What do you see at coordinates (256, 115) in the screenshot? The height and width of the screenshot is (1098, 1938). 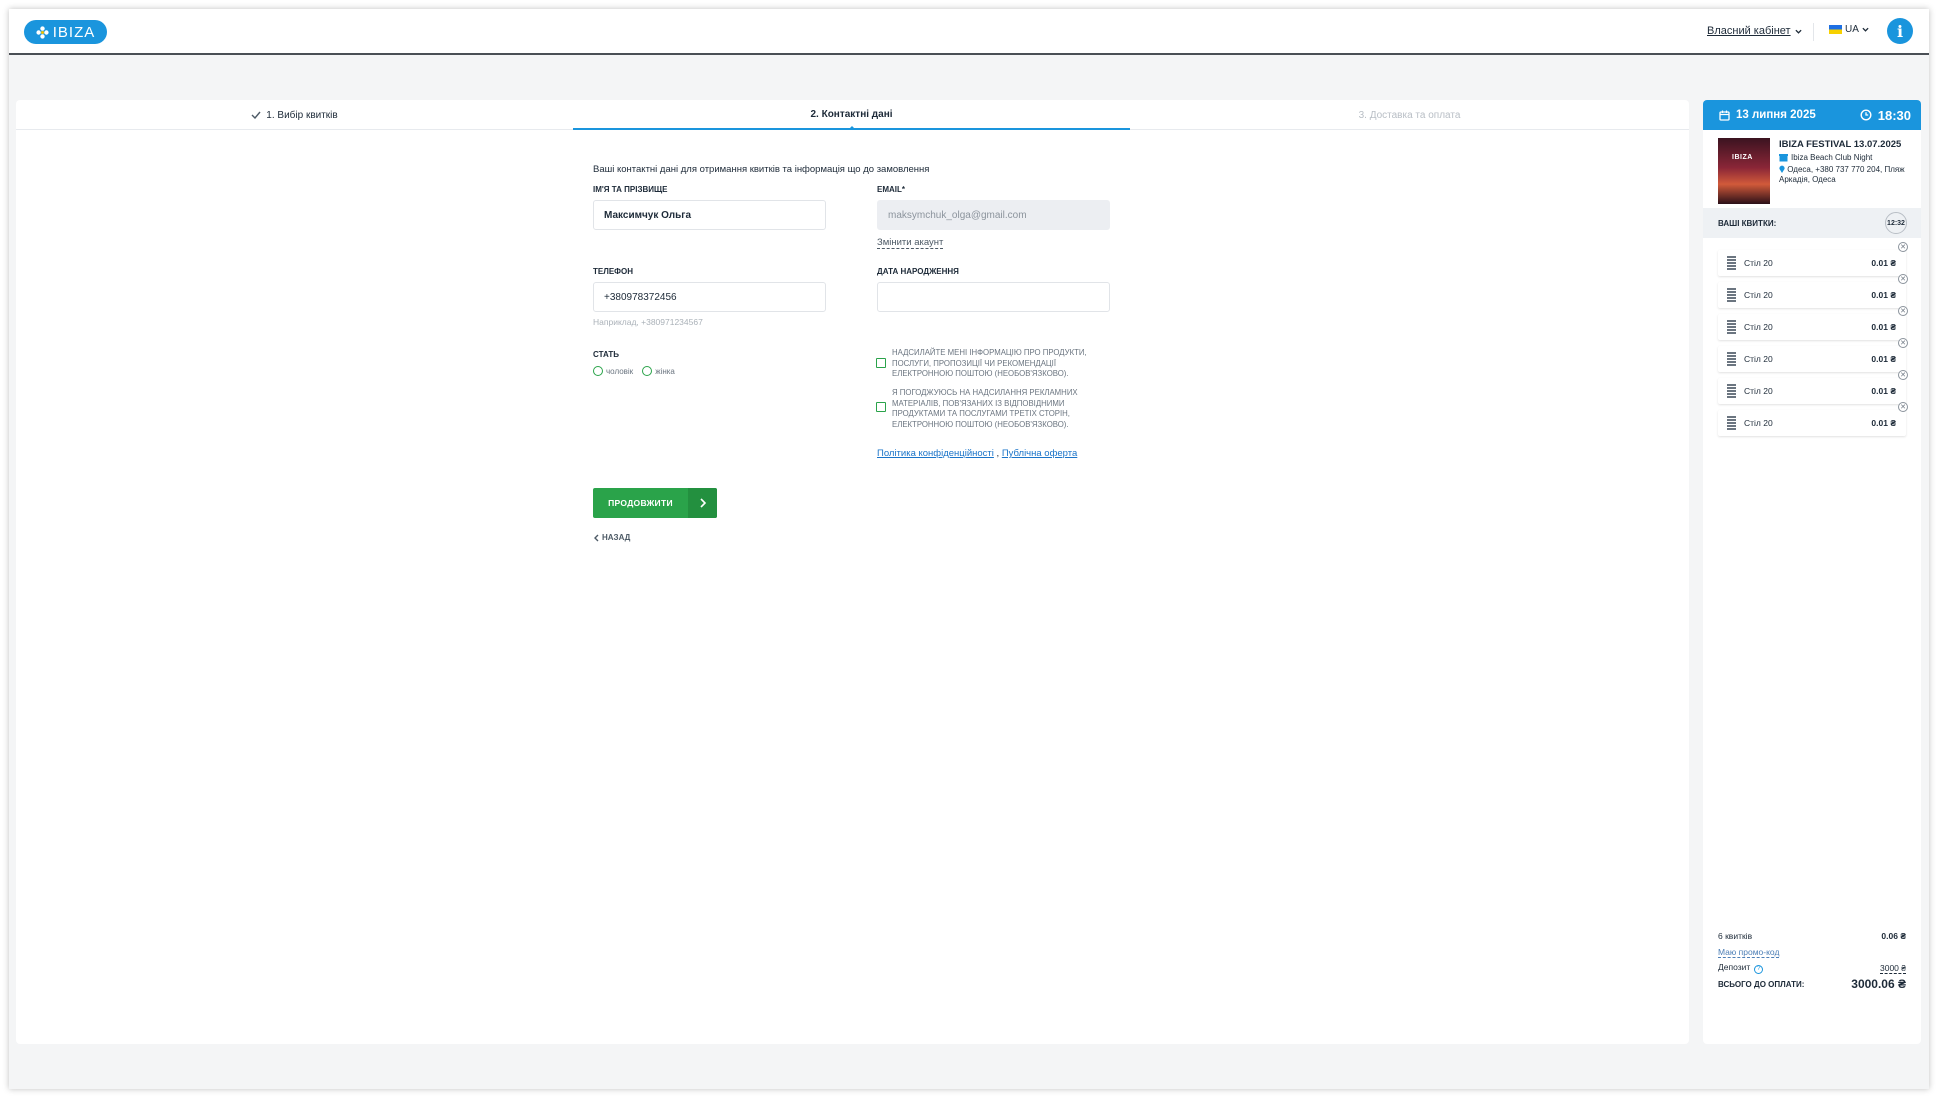 I see `checkmark-icon` at bounding box center [256, 115].